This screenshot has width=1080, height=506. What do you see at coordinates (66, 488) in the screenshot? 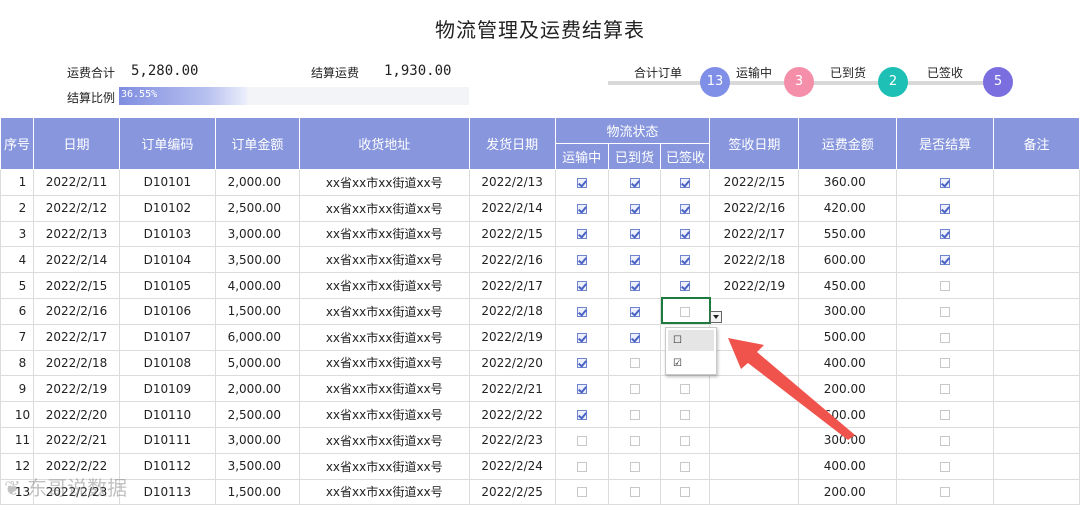
I see `watermark-text: ❦ 东哥说数据` at bounding box center [66, 488].